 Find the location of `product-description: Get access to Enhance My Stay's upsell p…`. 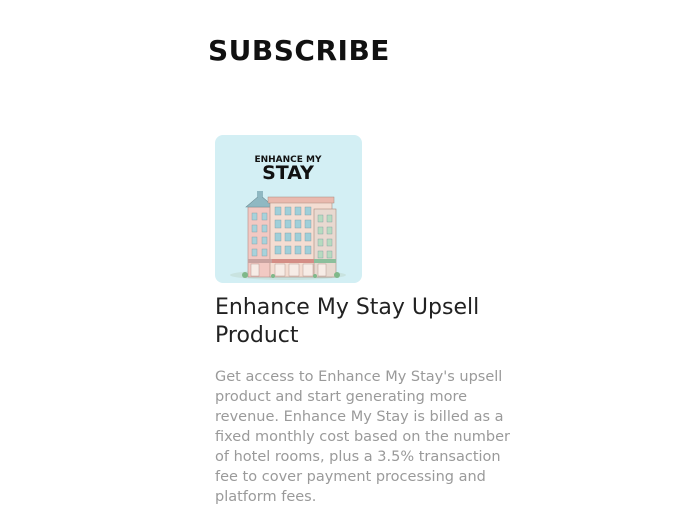

product-description: Get access to Enhance My Stay's upsell p… is located at coordinates (363, 437).